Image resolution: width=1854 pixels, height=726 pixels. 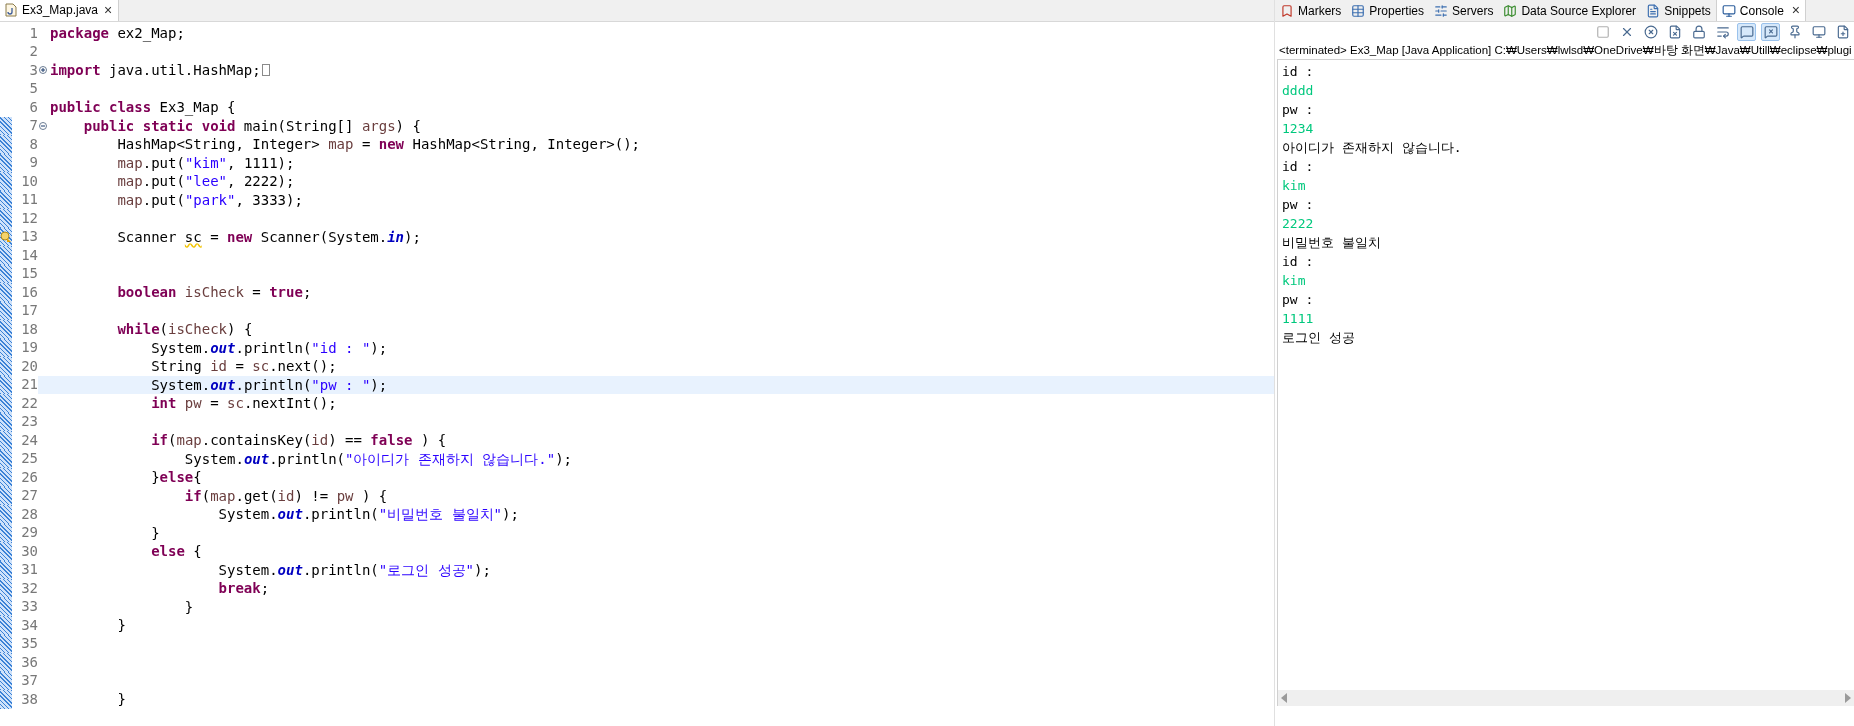 What do you see at coordinates (33, 107) in the screenshot?
I see `line-number: 6` at bounding box center [33, 107].